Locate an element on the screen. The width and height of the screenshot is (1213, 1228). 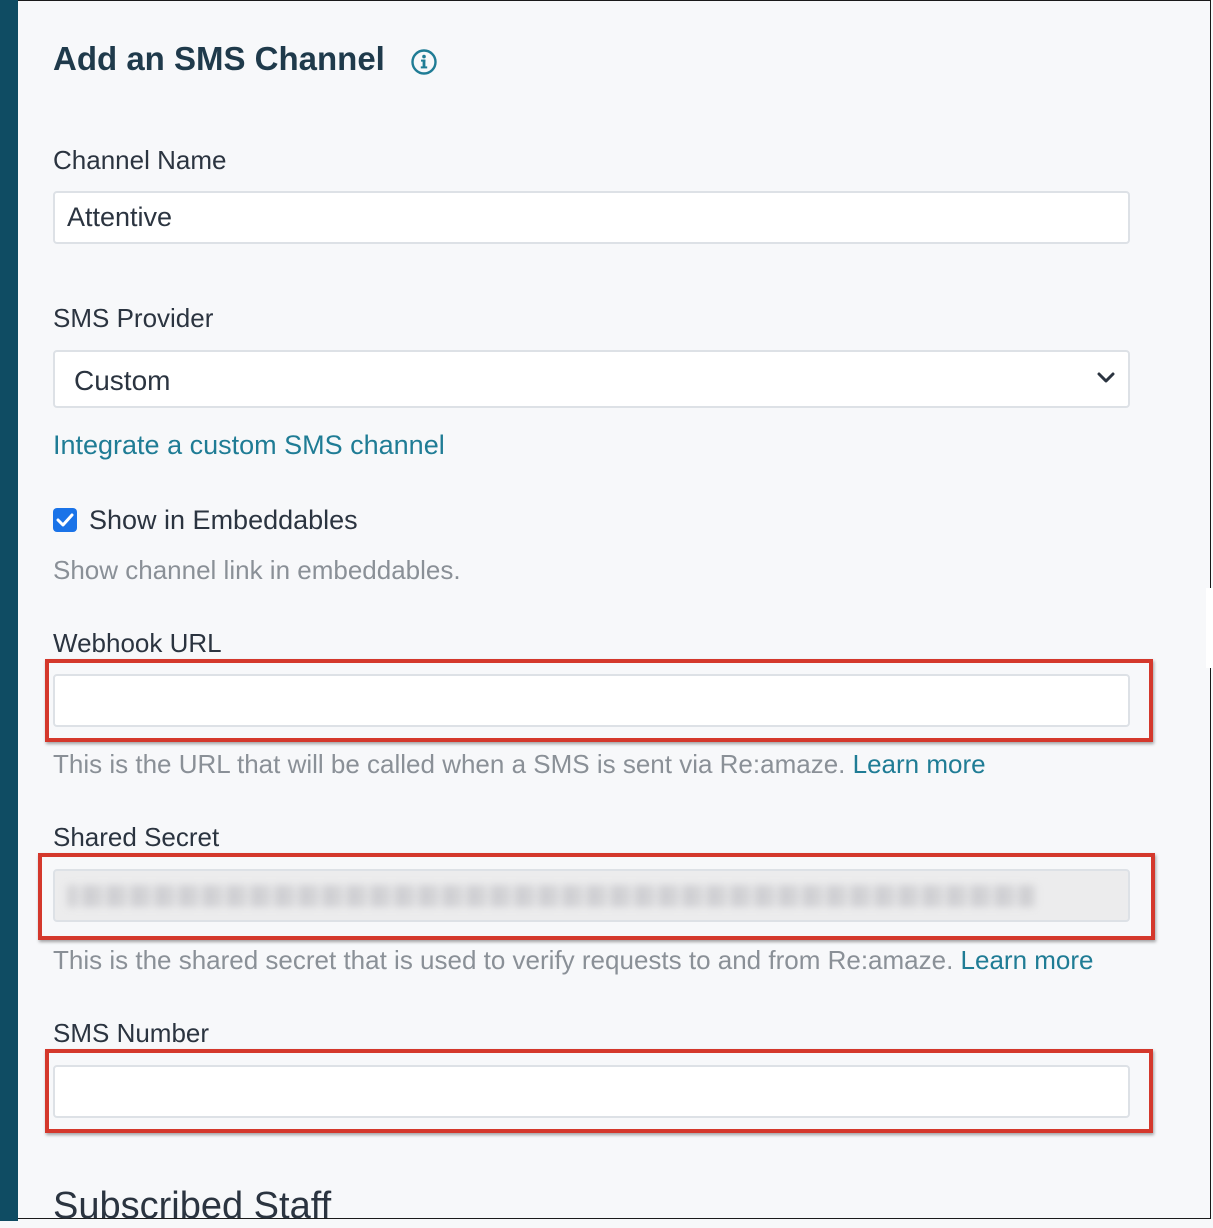
channel-name-label: Channel Name is located at coordinates (140, 160).